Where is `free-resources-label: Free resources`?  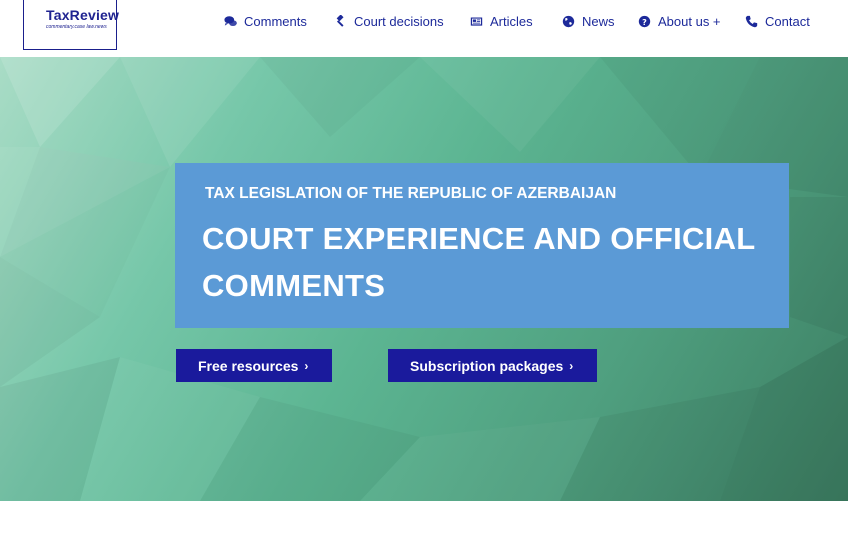 free-resources-label: Free resources is located at coordinates (248, 365).